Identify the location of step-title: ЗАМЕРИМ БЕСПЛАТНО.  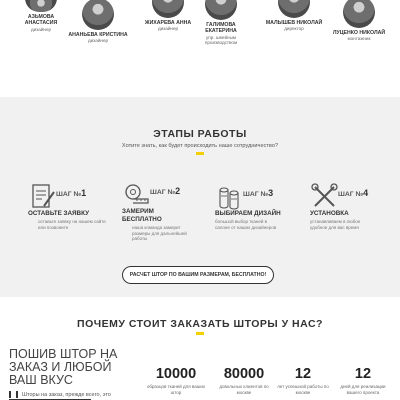
(142, 215).